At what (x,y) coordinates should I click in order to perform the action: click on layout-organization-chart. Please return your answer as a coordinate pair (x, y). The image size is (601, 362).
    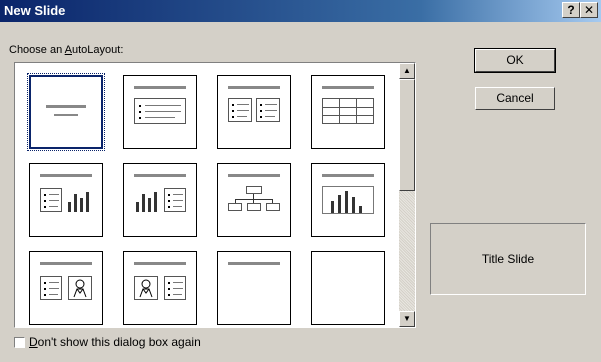
    Looking at the image, I should click on (254, 200).